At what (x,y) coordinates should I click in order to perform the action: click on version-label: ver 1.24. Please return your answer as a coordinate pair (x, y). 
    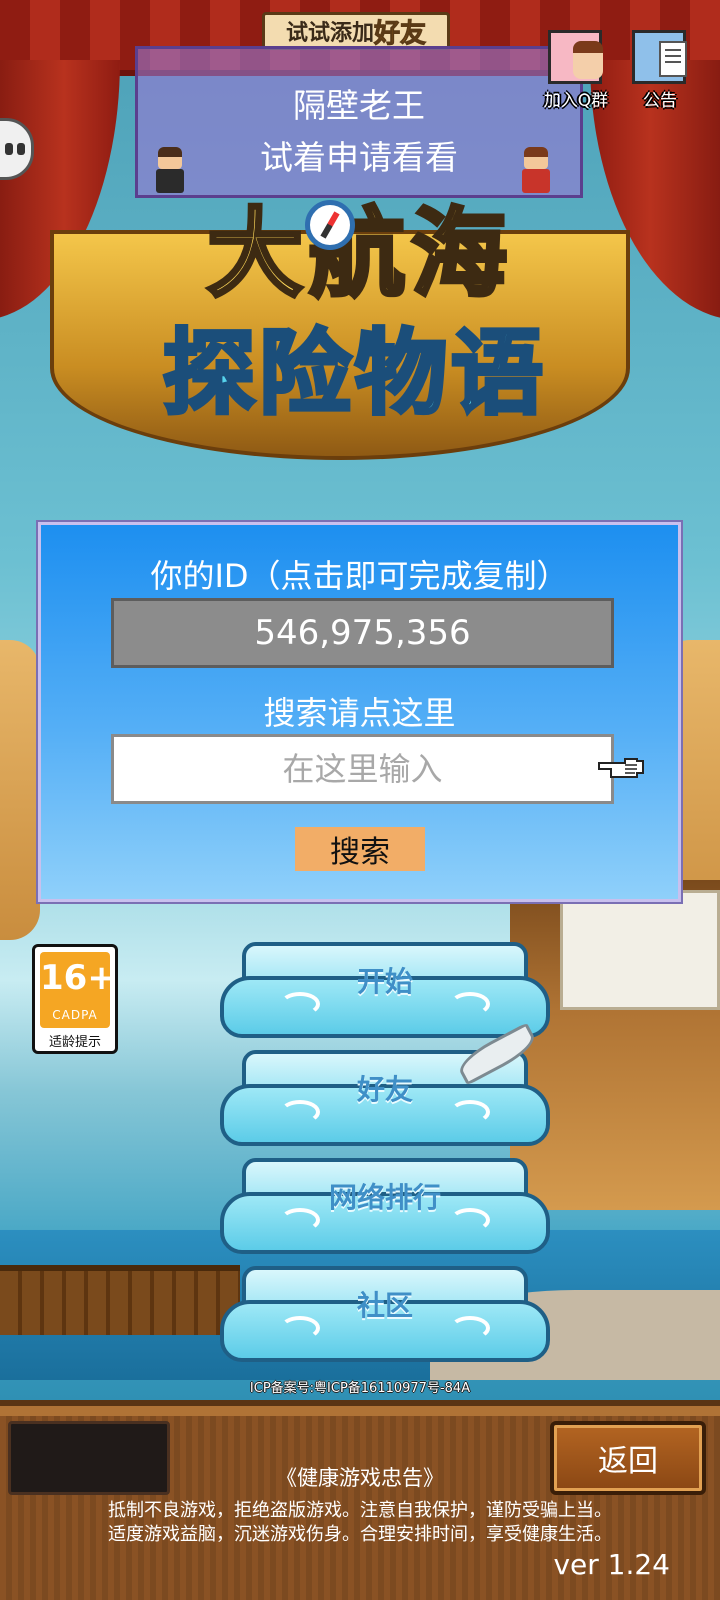
    Looking at the image, I should click on (611, 1564).